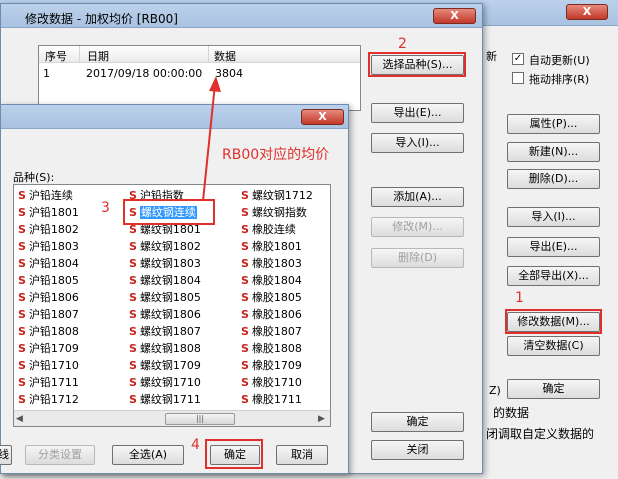 The width and height of the screenshot is (618, 479). What do you see at coordinates (211, 139) in the screenshot?
I see `callout-arrow` at bounding box center [211, 139].